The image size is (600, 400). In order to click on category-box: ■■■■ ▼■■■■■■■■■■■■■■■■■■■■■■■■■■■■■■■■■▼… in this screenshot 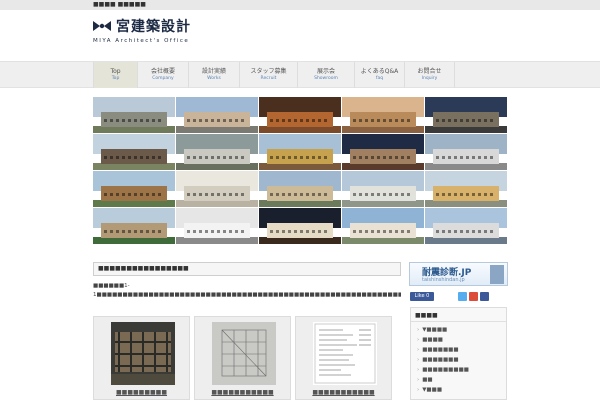, I will do `click(458, 353)`.